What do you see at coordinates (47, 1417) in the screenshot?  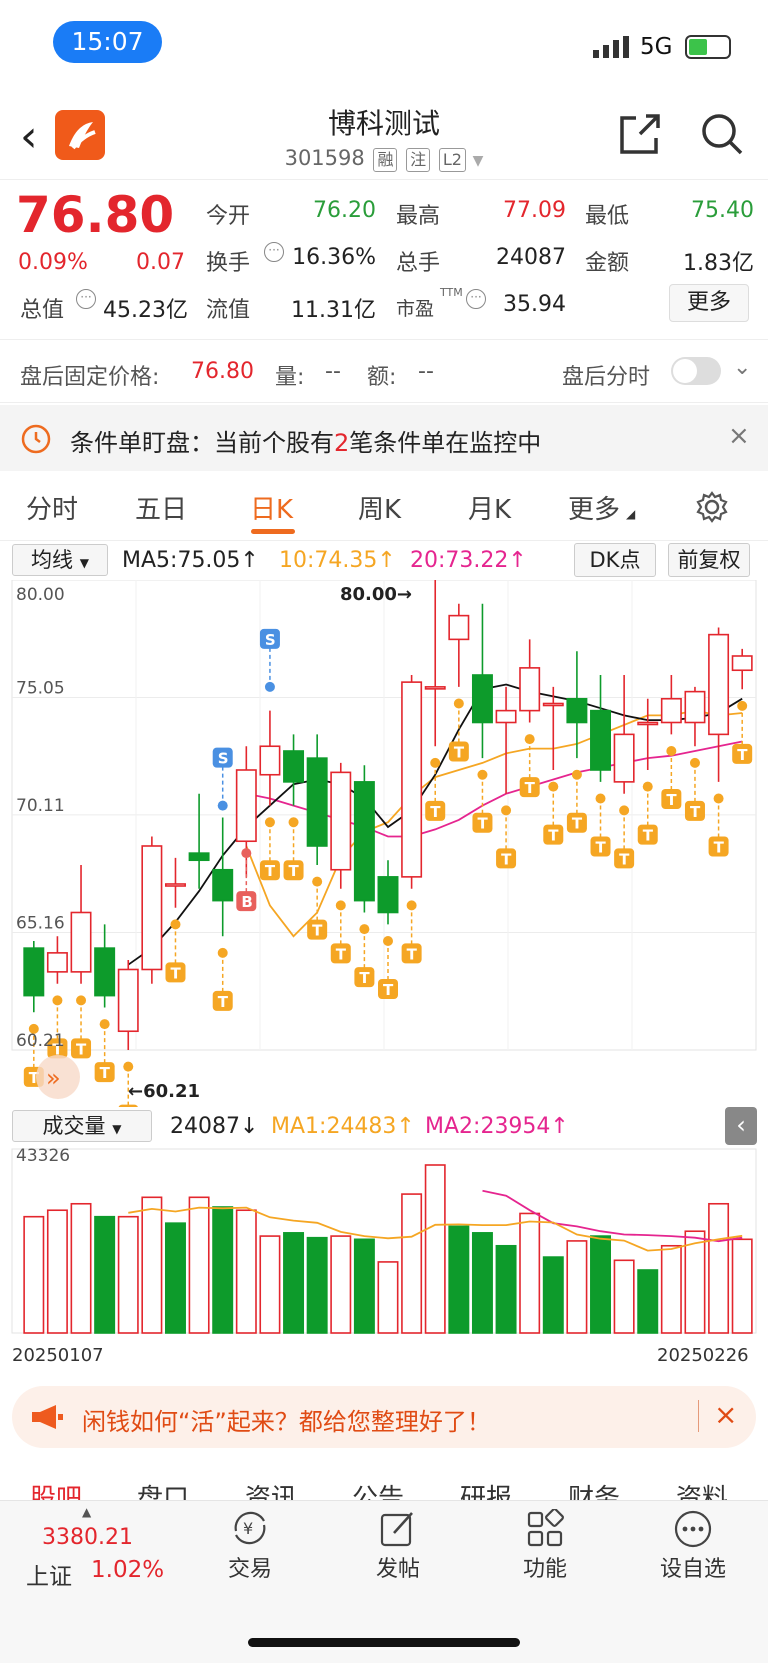 I see `megaphone-icon` at bounding box center [47, 1417].